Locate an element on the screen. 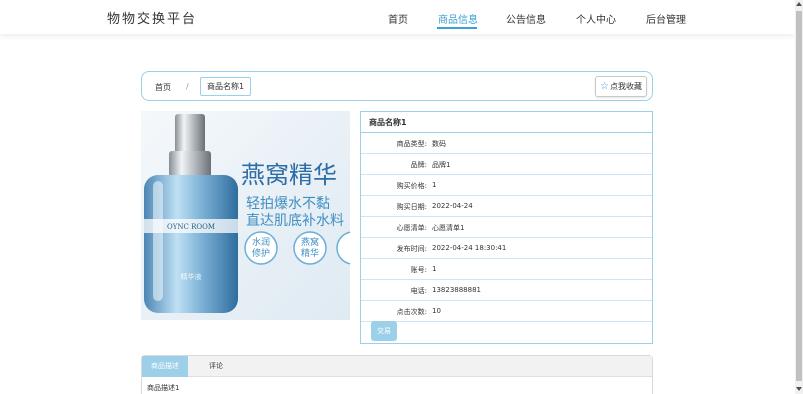  detail-tabs: 商品描述 评论 商品描述1 is located at coordinates (397, 374).